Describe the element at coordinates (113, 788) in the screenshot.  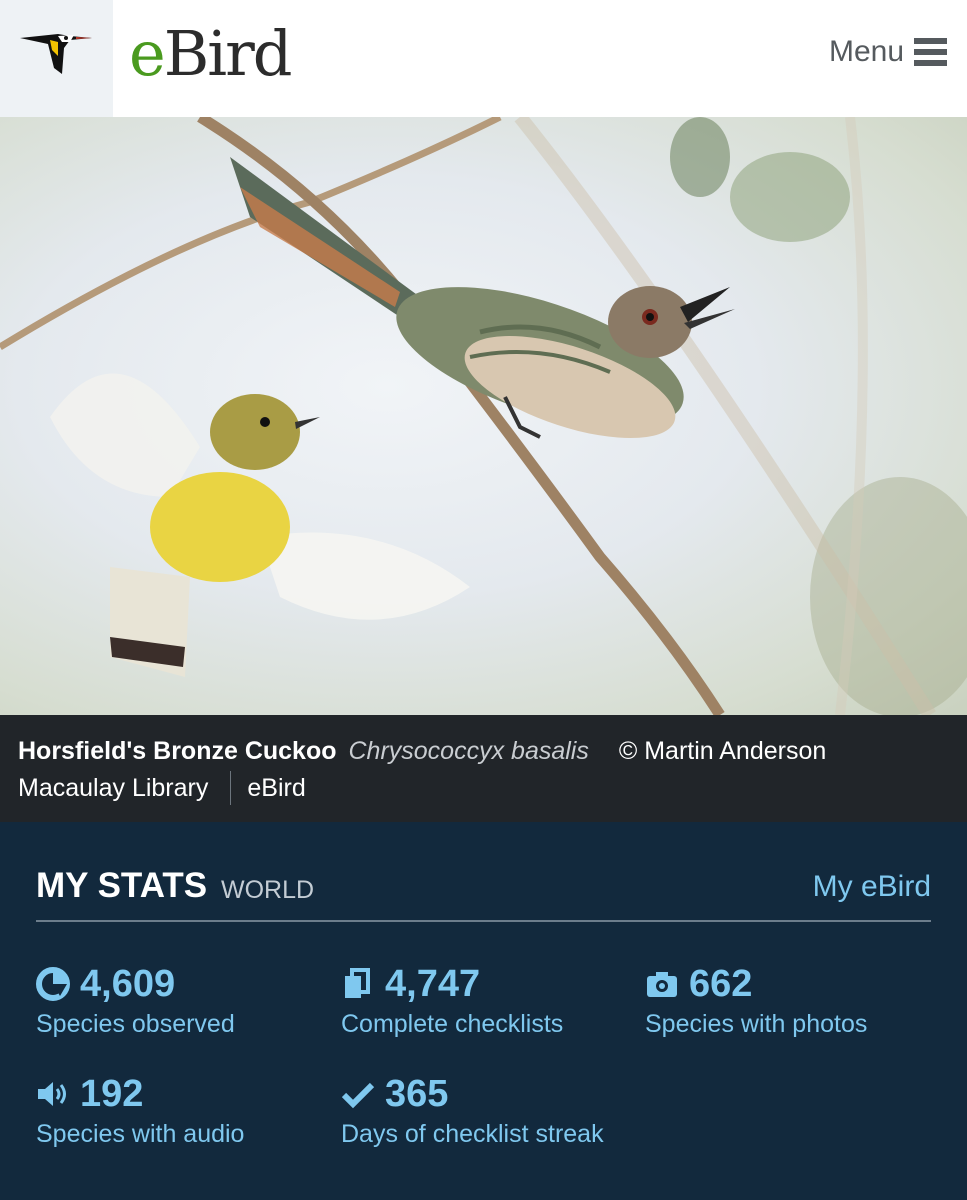
I see `macaulay-library-link: Macaulay Library` at that location.